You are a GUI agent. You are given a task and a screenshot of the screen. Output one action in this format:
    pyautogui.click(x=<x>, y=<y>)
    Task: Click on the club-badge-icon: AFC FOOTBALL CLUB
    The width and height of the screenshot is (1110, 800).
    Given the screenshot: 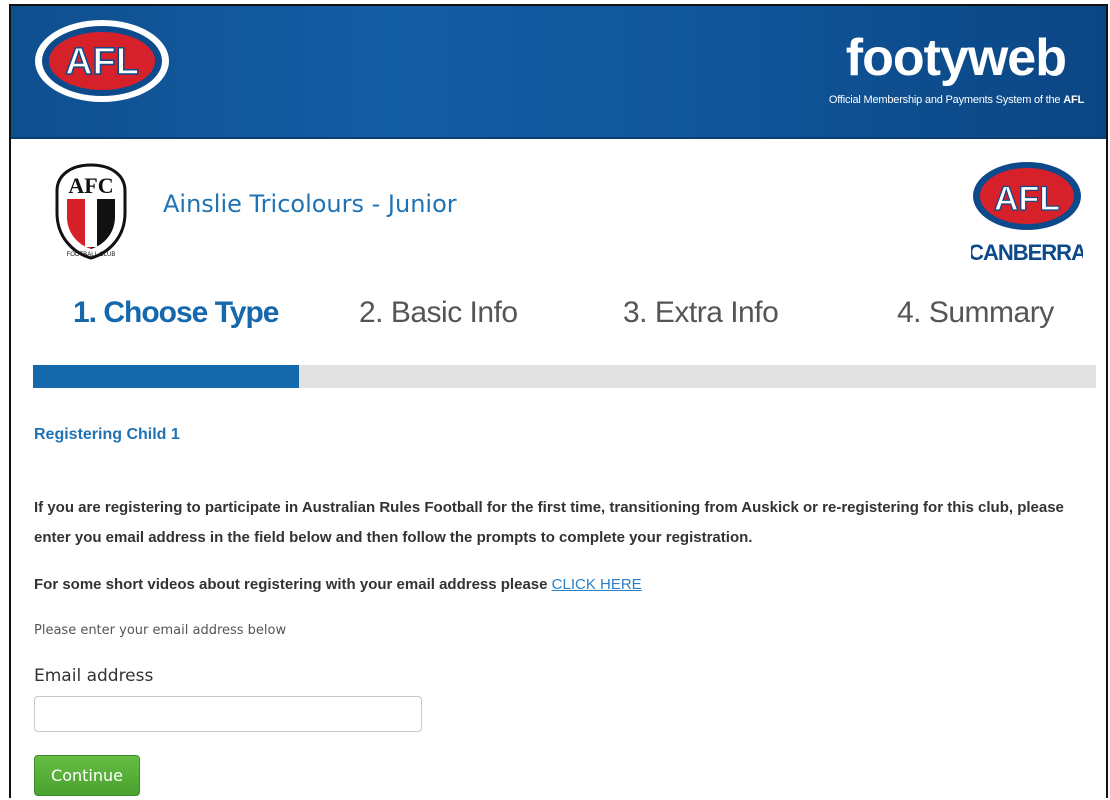 What is the action you would take?
    pyautogui.click(x=91, y=211)
    